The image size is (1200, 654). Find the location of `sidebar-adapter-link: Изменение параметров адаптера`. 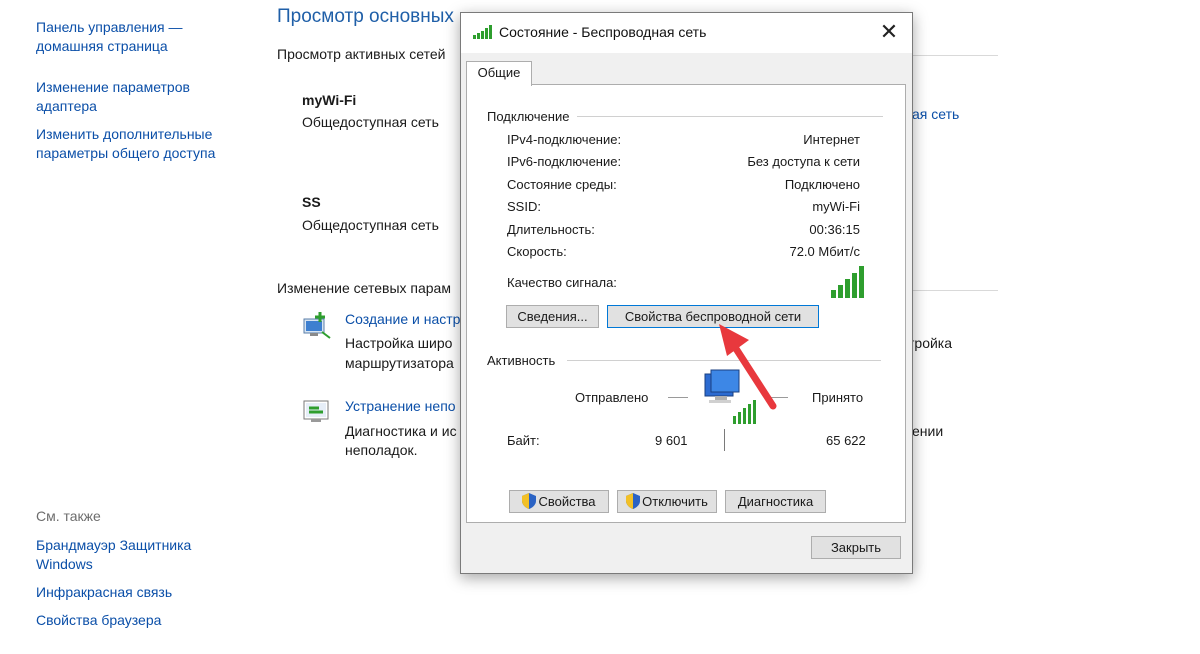

sidebar-adapter-link: Изменение параметров адаптера is located at coordinates (141, 97).